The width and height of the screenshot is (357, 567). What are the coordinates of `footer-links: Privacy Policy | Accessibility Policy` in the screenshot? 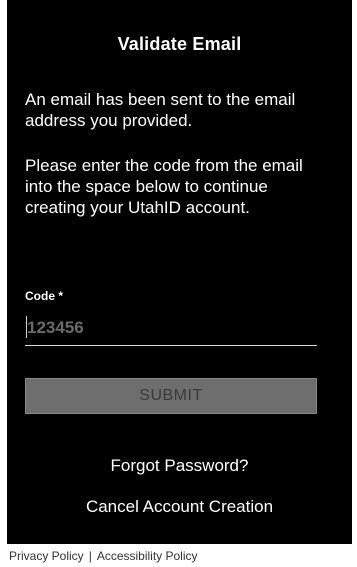 It's located at (103, 556).